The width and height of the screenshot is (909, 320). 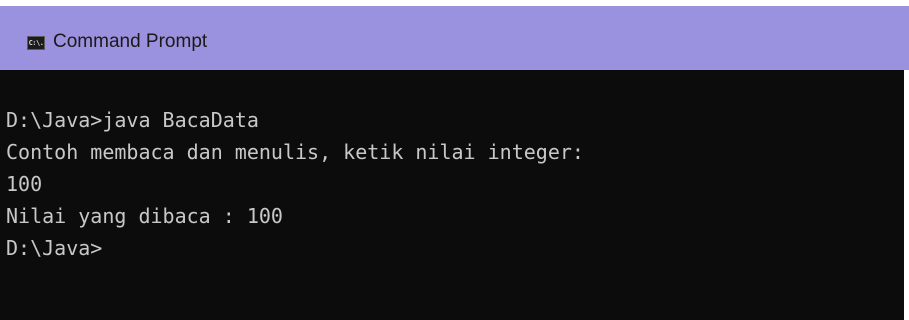 What do you see at coordinates (906, 195) in the screenshot?
I see `window-edge` at bounding box center [906, 195].